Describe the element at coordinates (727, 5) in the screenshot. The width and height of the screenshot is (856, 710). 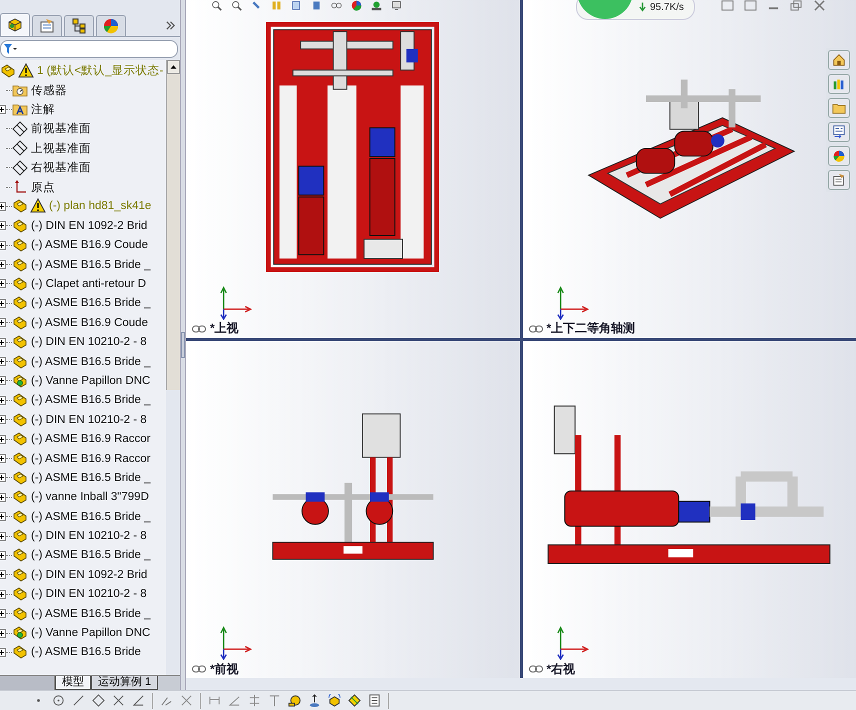
I see `tile-left-icon` at that location.